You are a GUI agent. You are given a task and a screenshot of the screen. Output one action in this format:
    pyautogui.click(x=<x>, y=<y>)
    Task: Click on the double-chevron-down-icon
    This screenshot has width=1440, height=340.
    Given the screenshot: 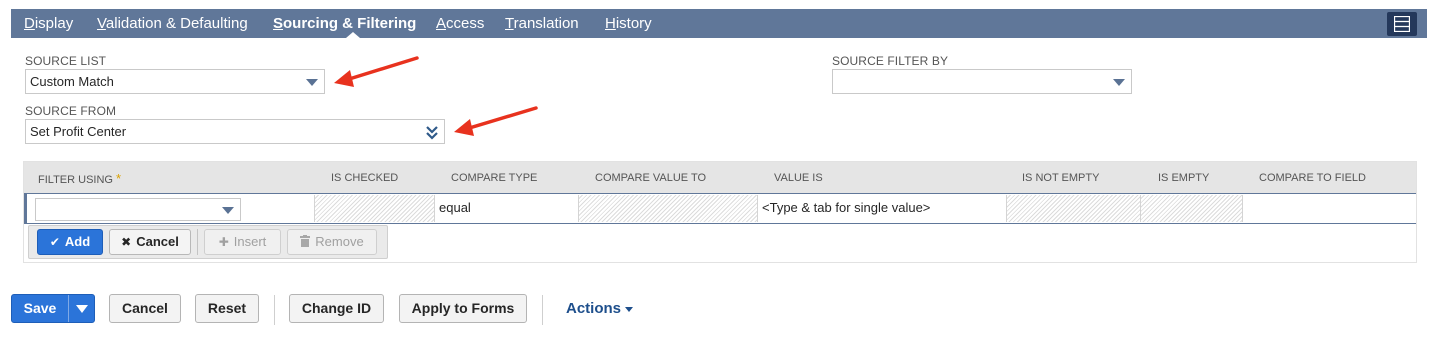 What is the action you would take?
    pyautogui.click(x=432, y=133)
    